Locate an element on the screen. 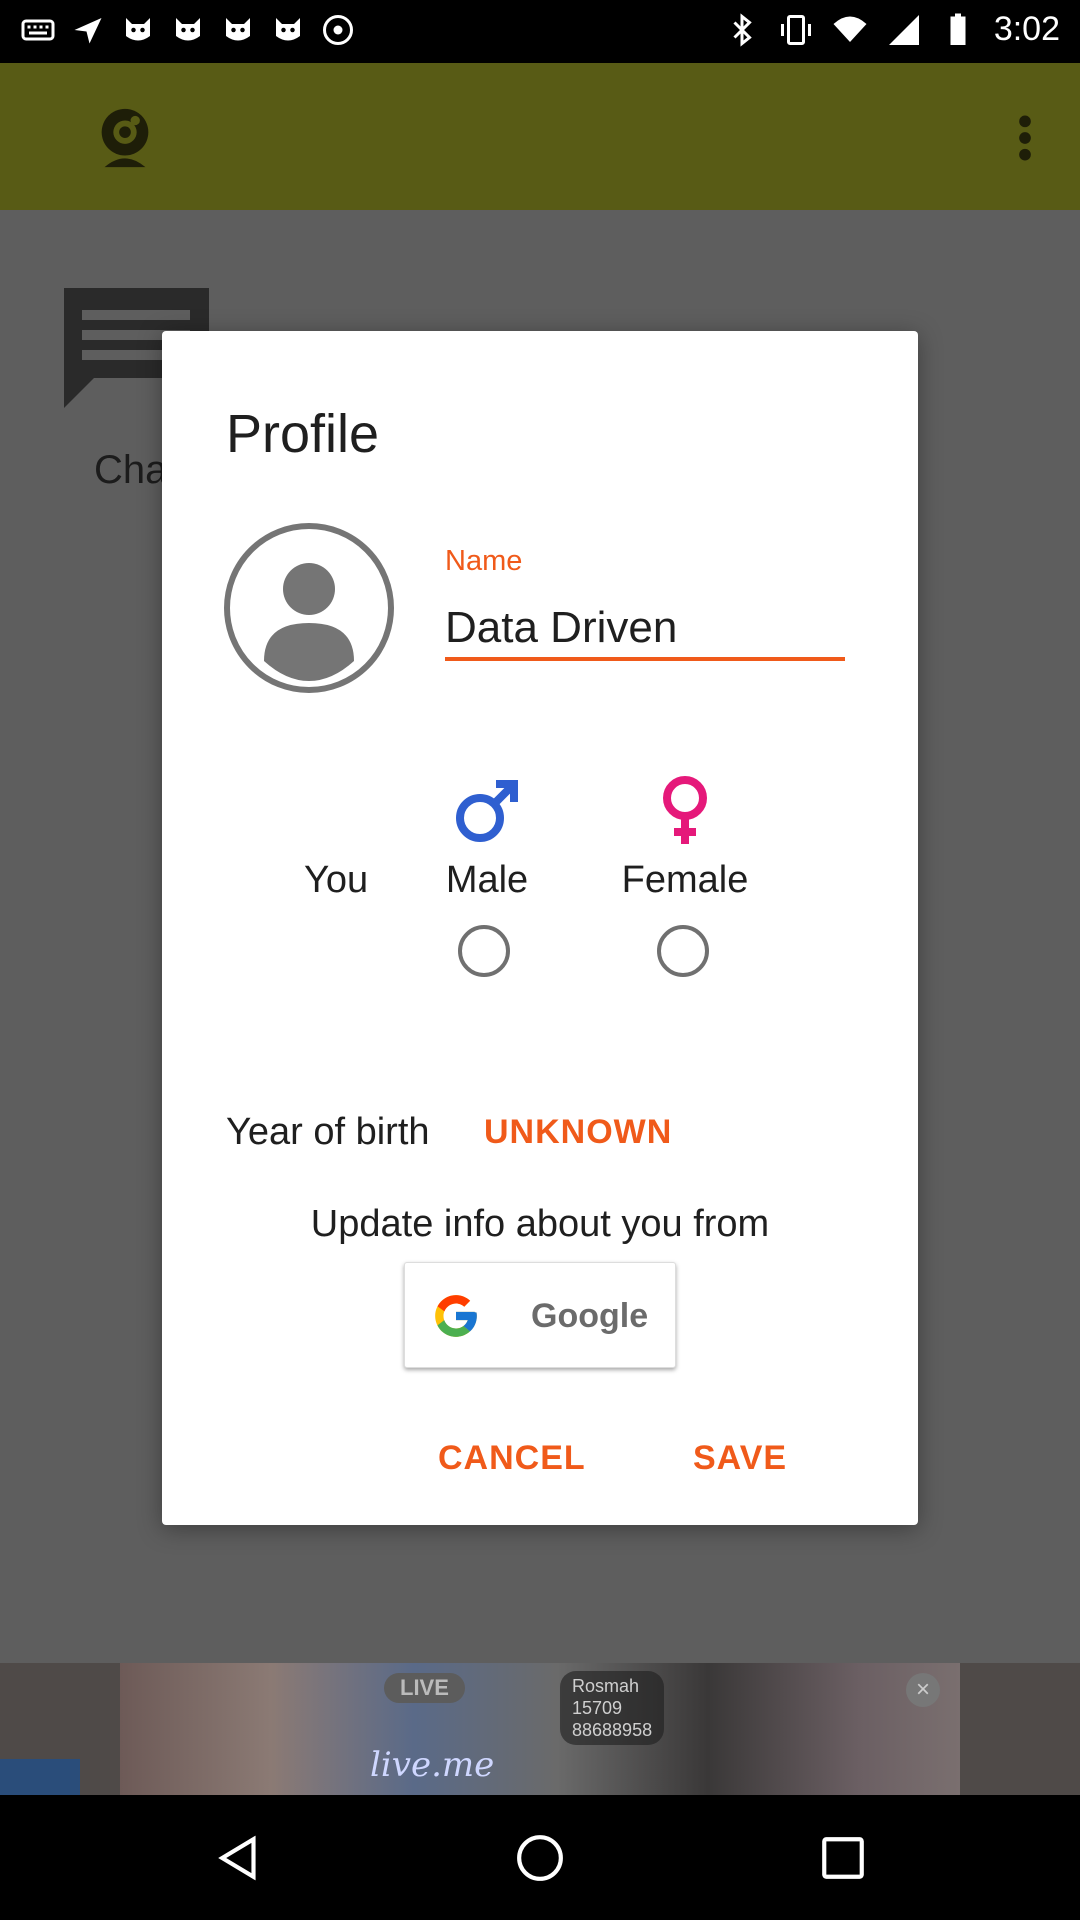  female-label: Female is located at coordinates (685, 880).